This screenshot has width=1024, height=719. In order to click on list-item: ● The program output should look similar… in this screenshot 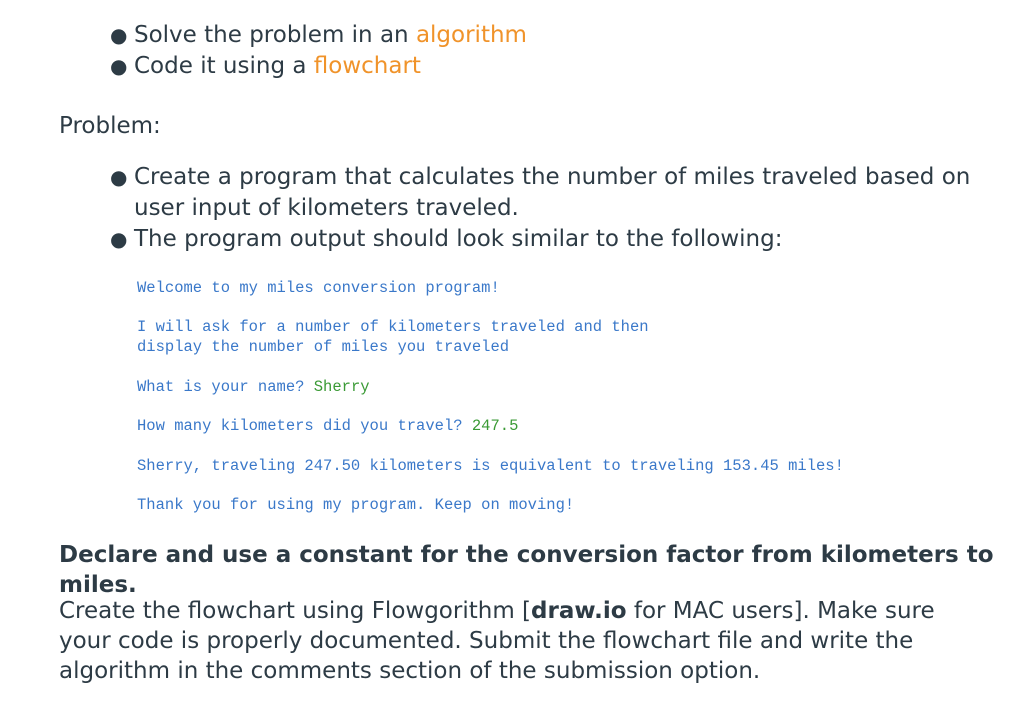, I will do `click(555, 239)`.